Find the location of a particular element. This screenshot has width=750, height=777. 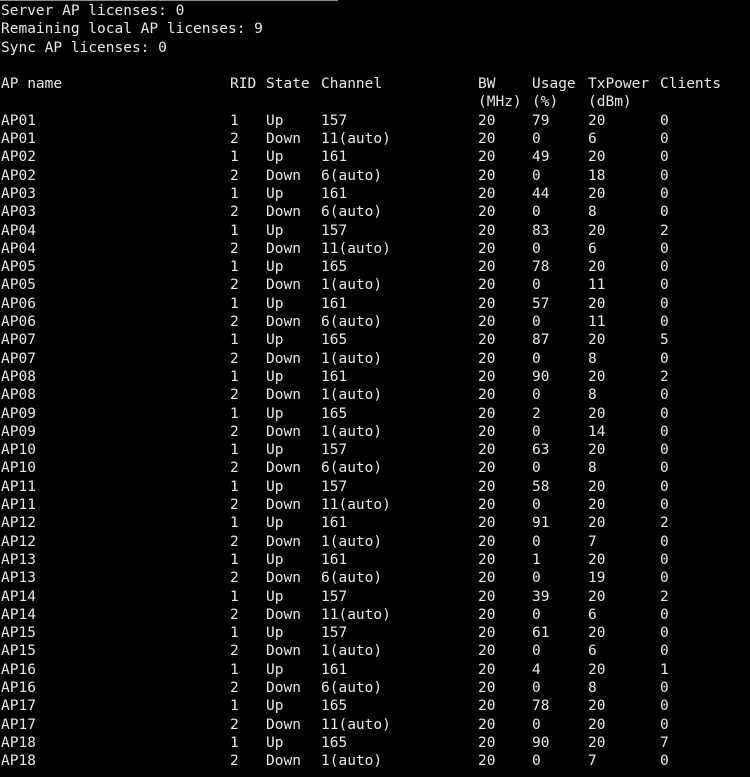

table-row: AP02 1 Up 161 20 49 20 0 is located at coordinates (375, 157).